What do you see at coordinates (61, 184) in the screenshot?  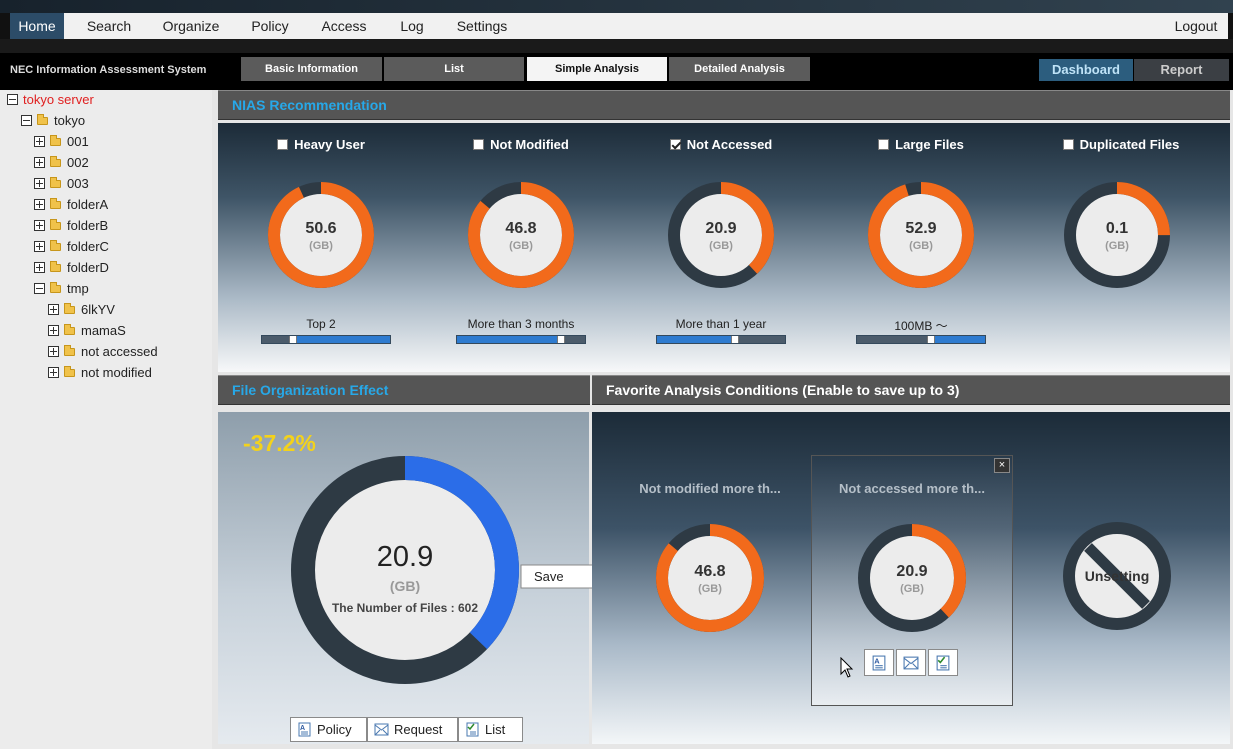 I see `tree-node-folder: 003` at bounding box center [61, 184].